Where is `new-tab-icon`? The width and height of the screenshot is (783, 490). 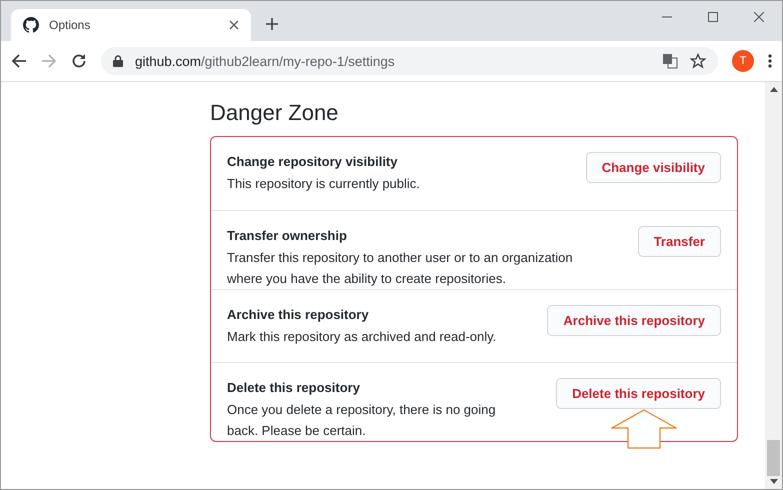 new-tab-icon is located at coordinates (272, 24).